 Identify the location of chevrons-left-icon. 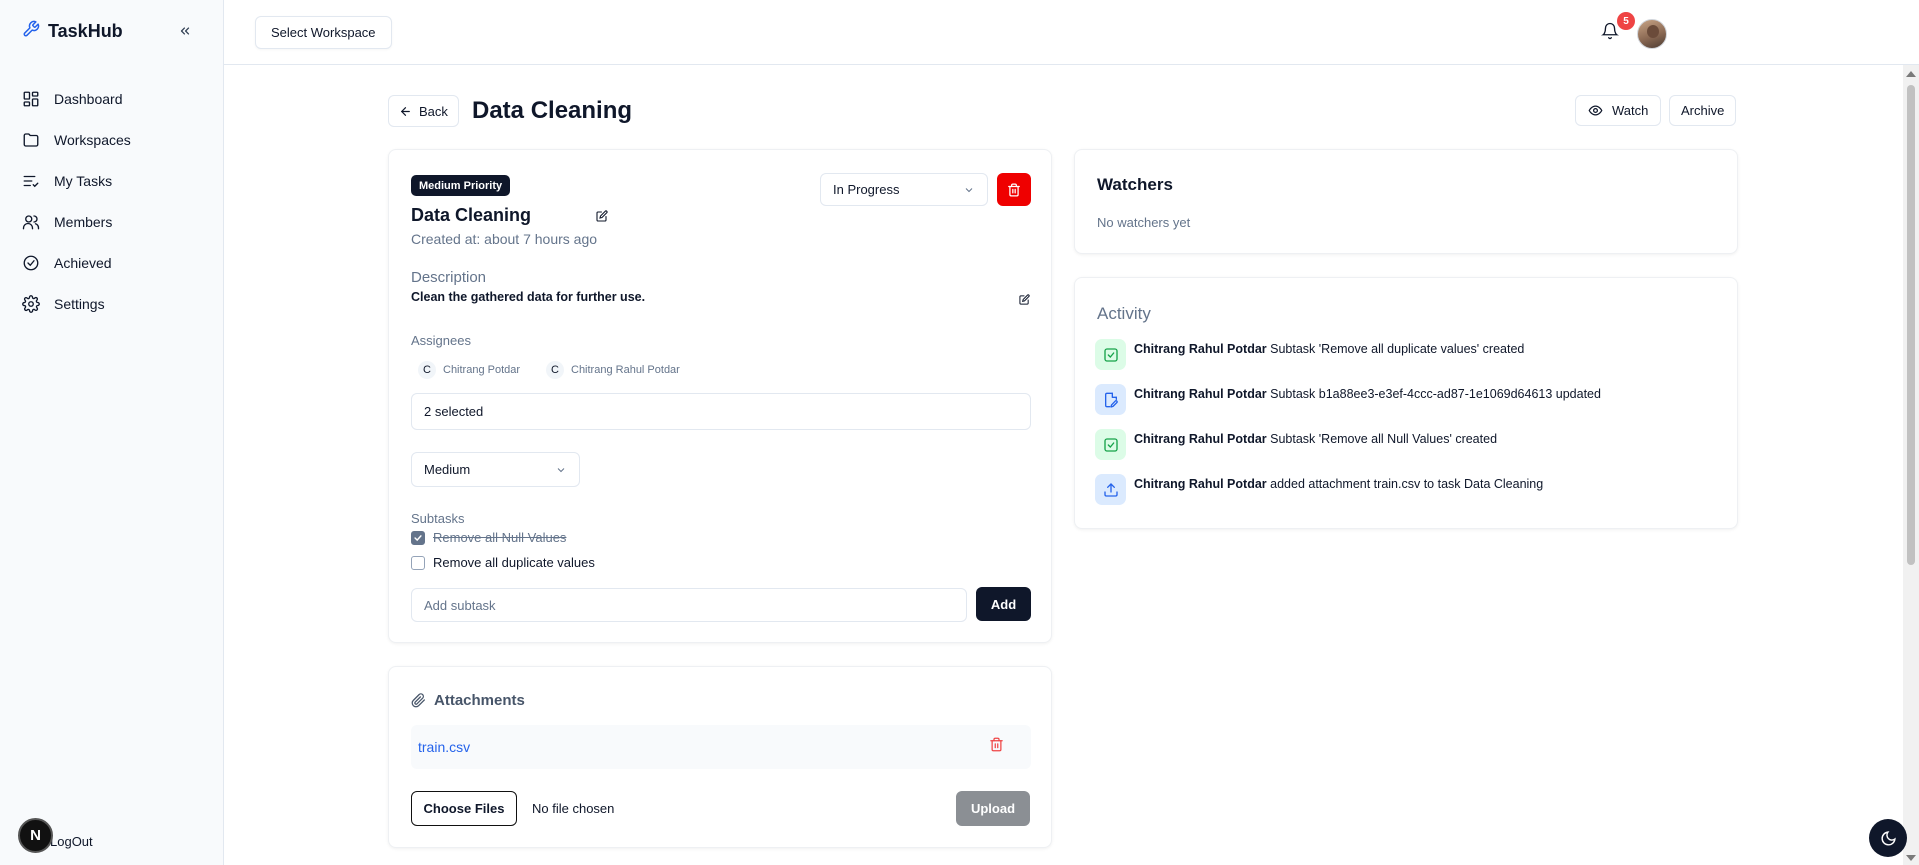
(185, 31).